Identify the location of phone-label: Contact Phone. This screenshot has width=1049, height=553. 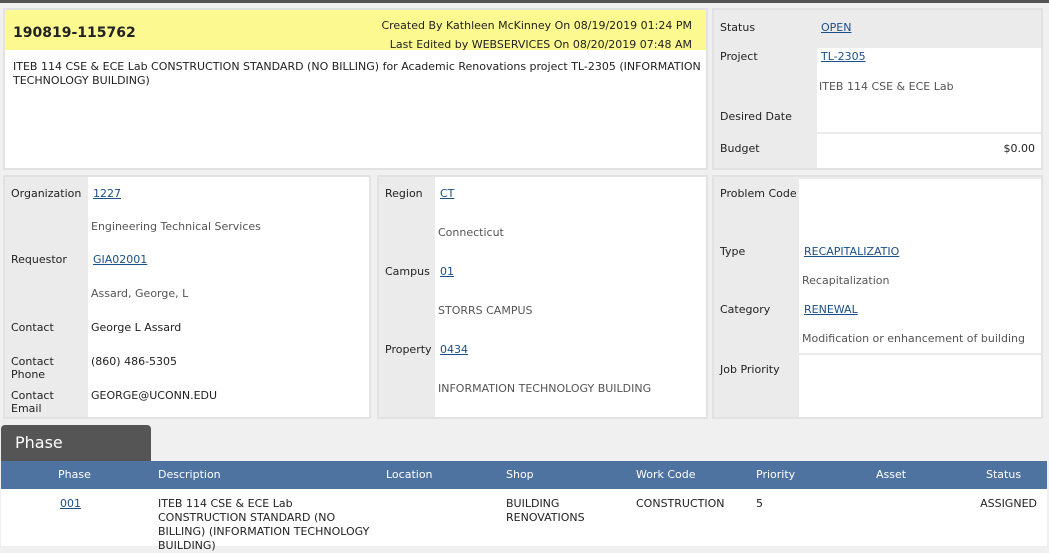
(32, 368).